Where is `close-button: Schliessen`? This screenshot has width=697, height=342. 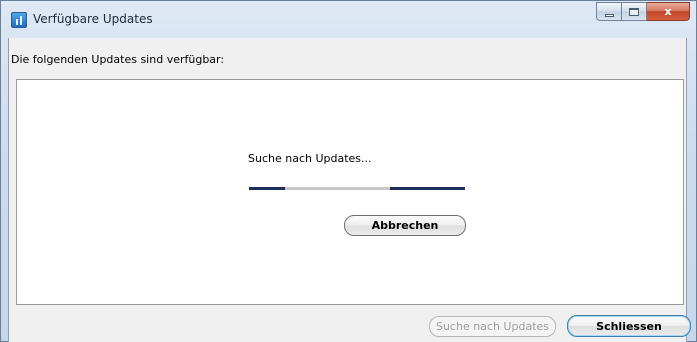
close-button: Schliessen is located at coordinates (629, 326).